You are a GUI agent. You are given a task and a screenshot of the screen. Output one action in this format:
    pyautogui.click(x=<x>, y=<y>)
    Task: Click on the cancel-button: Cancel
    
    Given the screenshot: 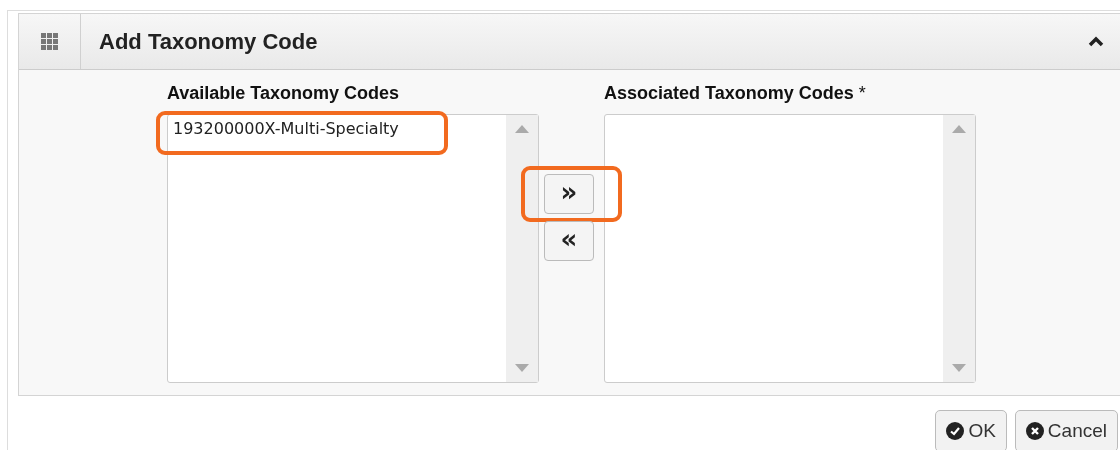 What is the action you would take?
    pyautogui.click(x=1066, y=430)
    